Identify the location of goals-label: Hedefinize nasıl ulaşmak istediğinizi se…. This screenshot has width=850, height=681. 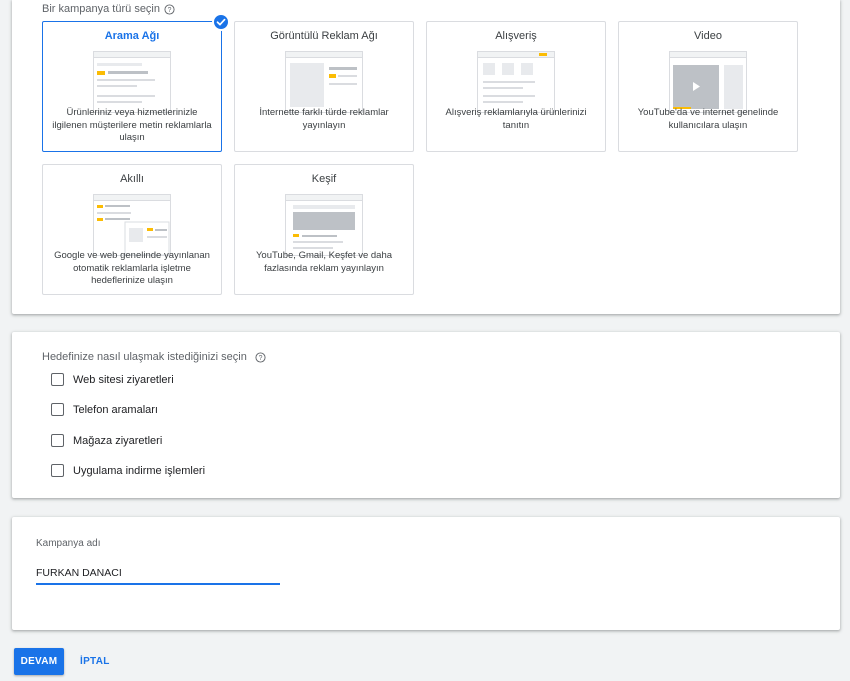
(144, 357).